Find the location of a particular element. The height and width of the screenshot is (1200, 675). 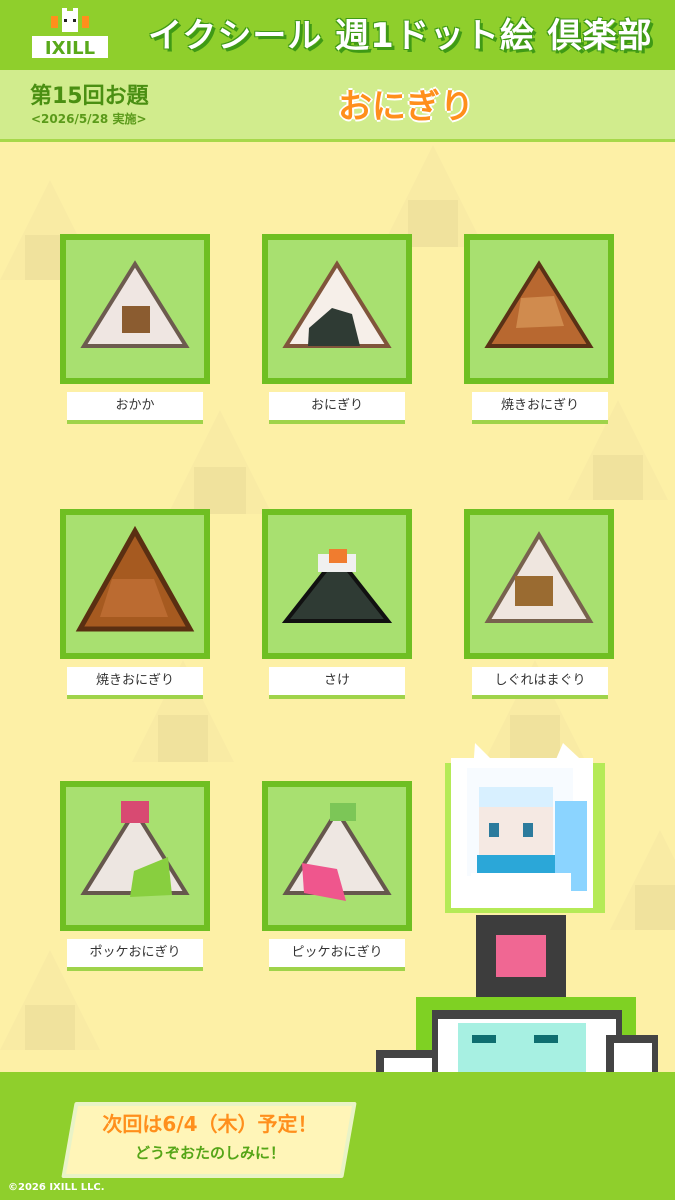

artwork-tile-sake is located at coordinates (337, 584).